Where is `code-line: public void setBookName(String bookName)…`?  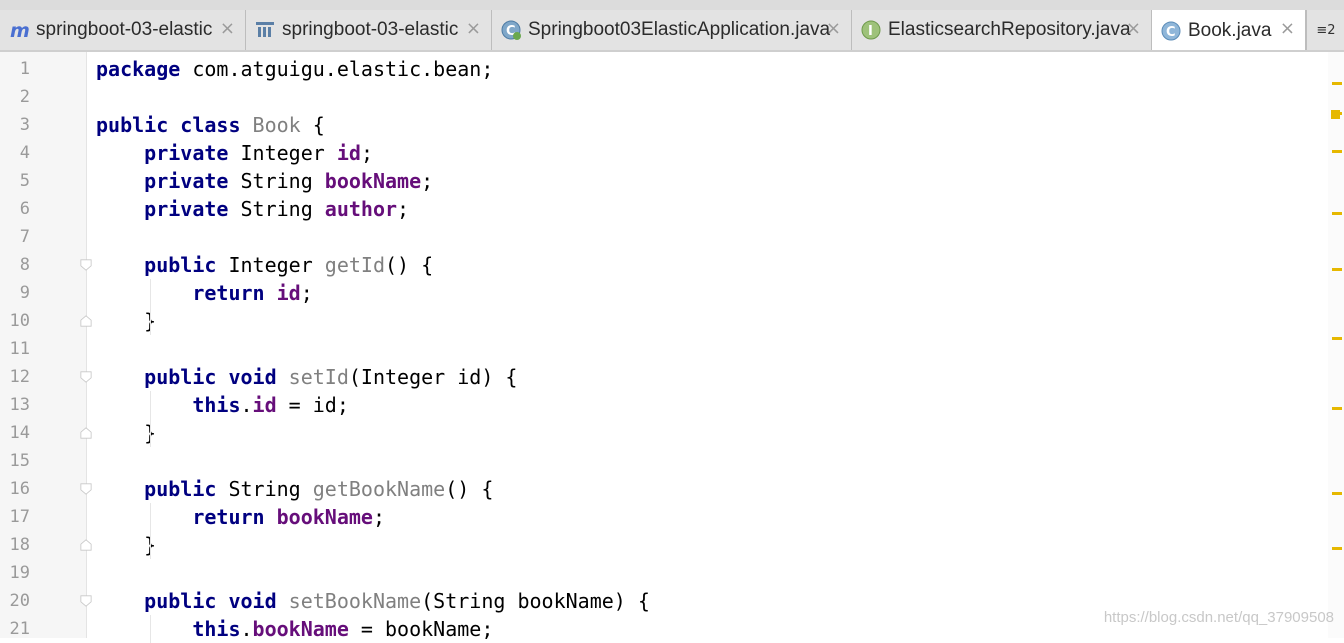 code-line: public void setBookName(String bookName)… is located at coordinates (373, 601).